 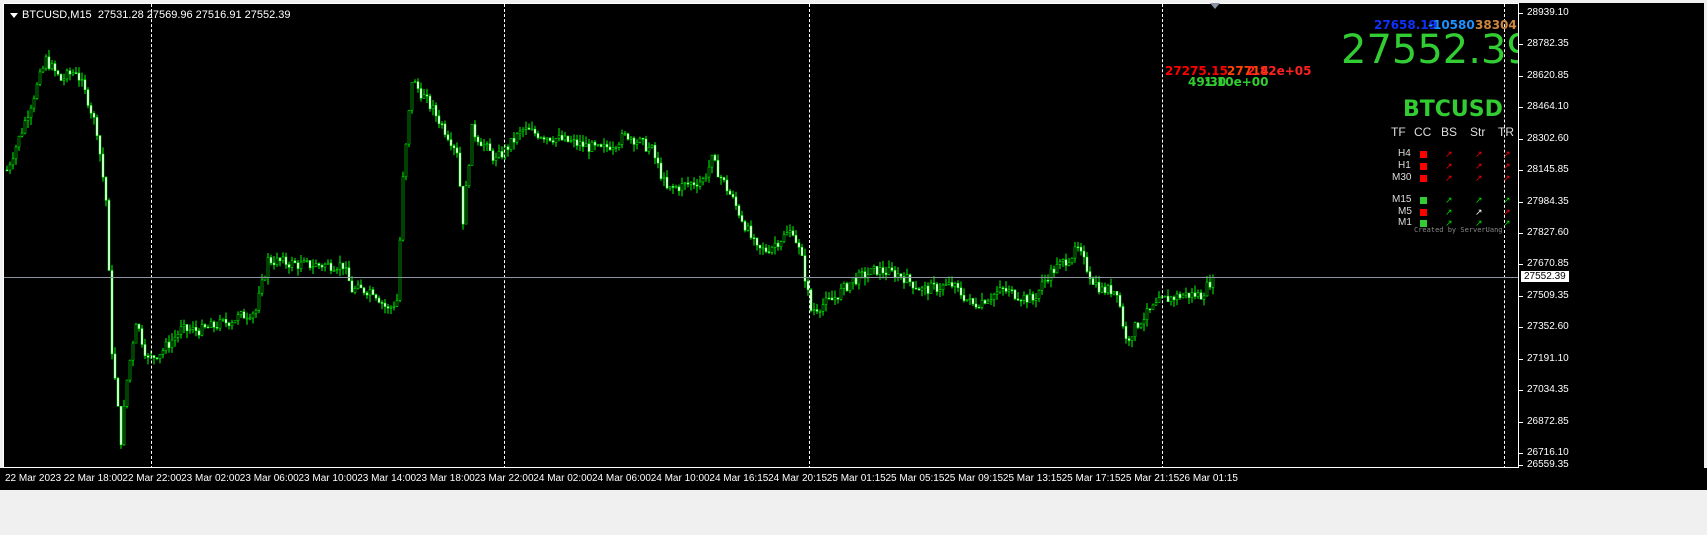 What do you see at coordinates (14, 15) in the screenshot?
I see `dropdown-icon` at bounding box center [14, 15].